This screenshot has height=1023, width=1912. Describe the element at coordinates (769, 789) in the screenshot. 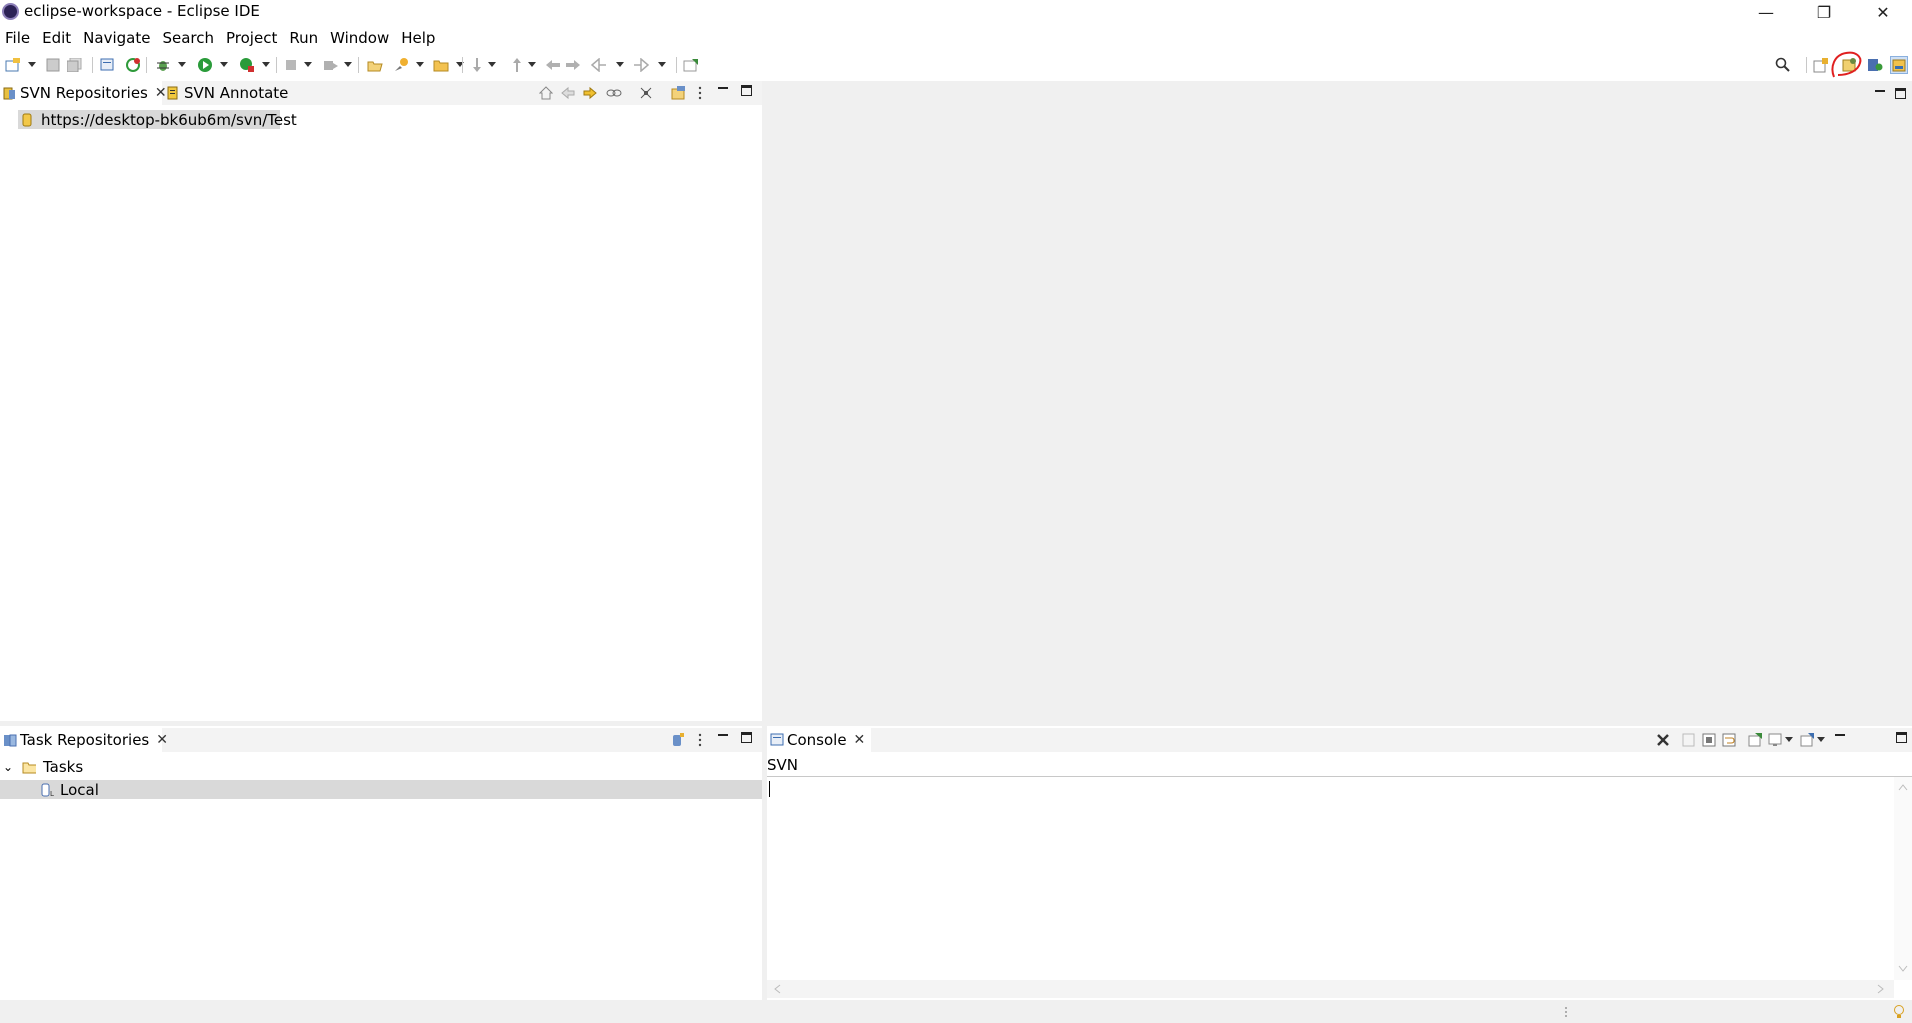

I see `text-cursor` at that location.